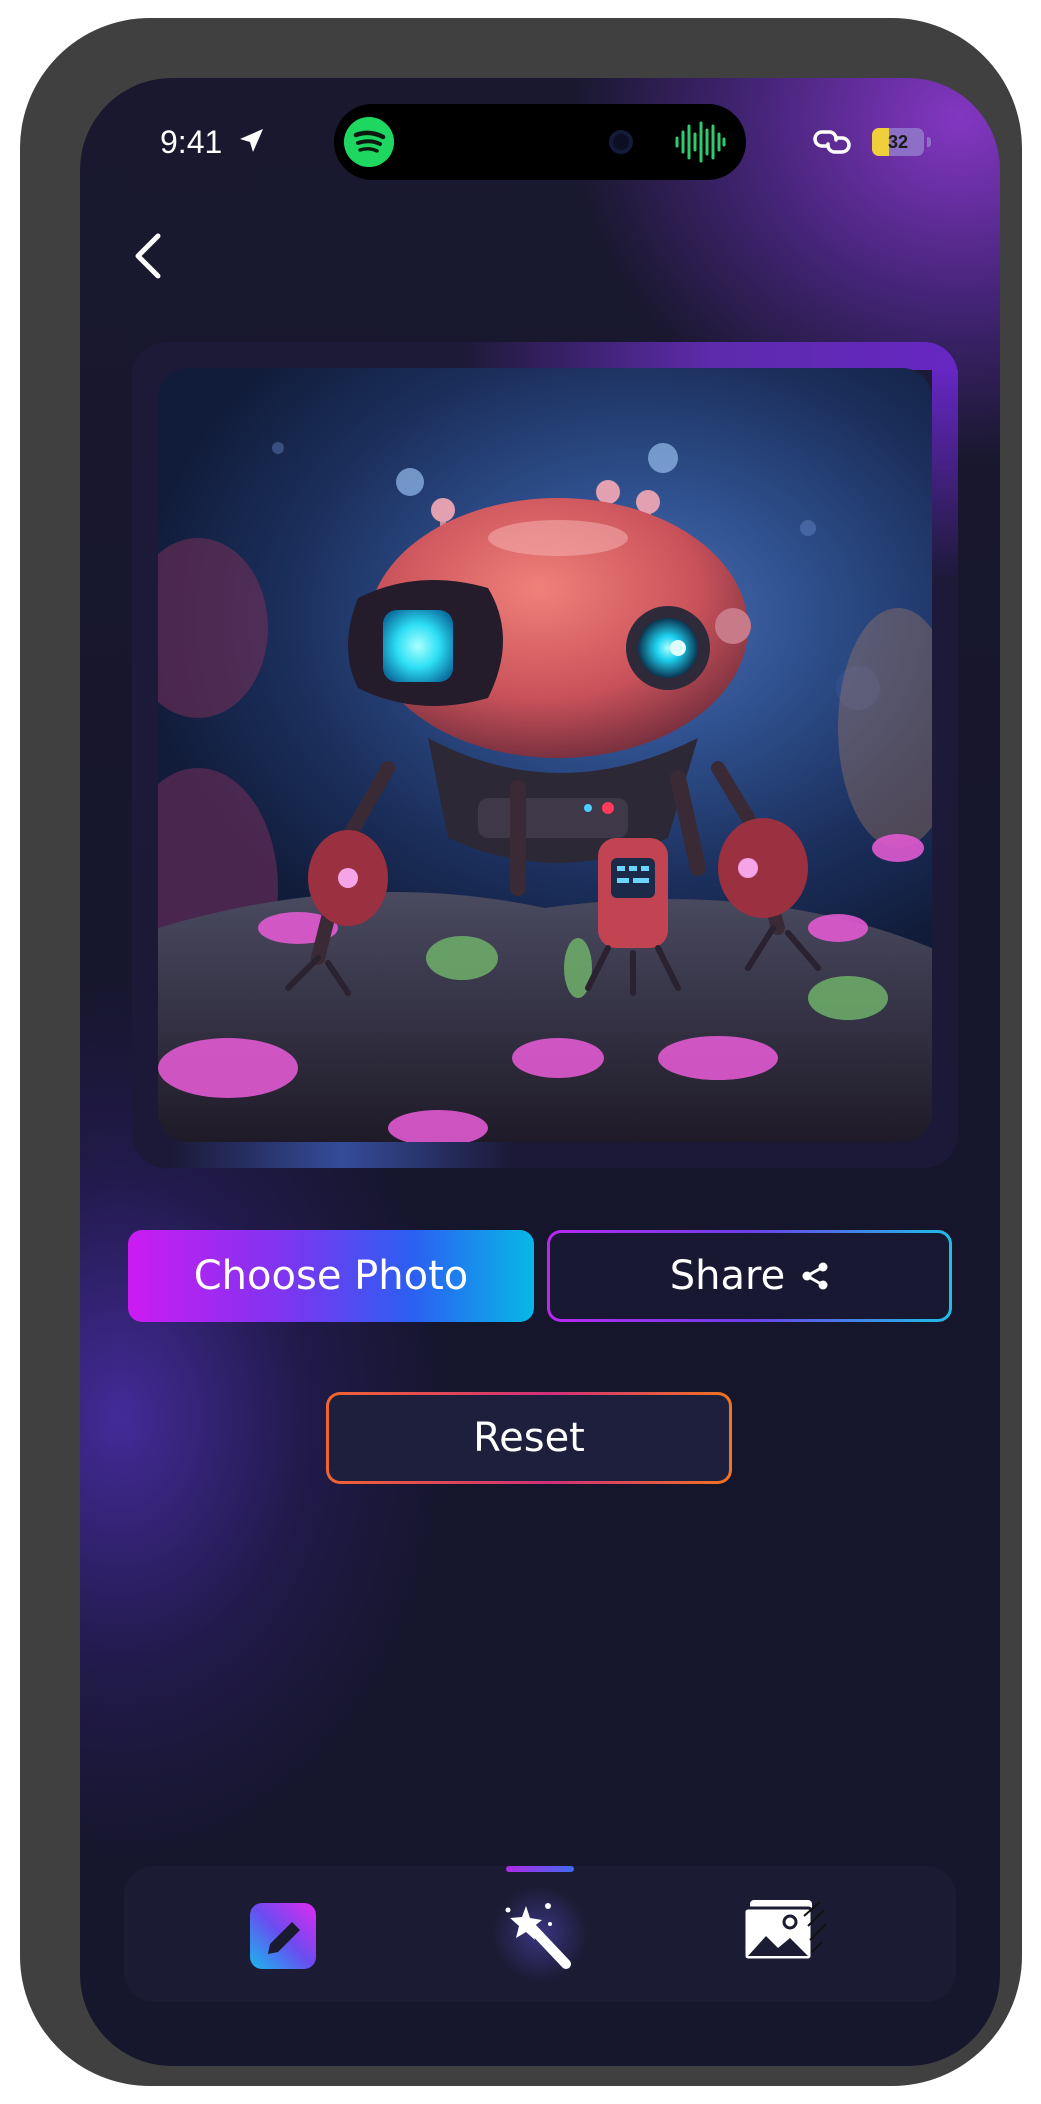 Image resolution: width=1041 pixels, height=2104 pixels. Describe the element at coordinates (621, 142) in the screenshot. I see `camera-dot-icon` at that location.